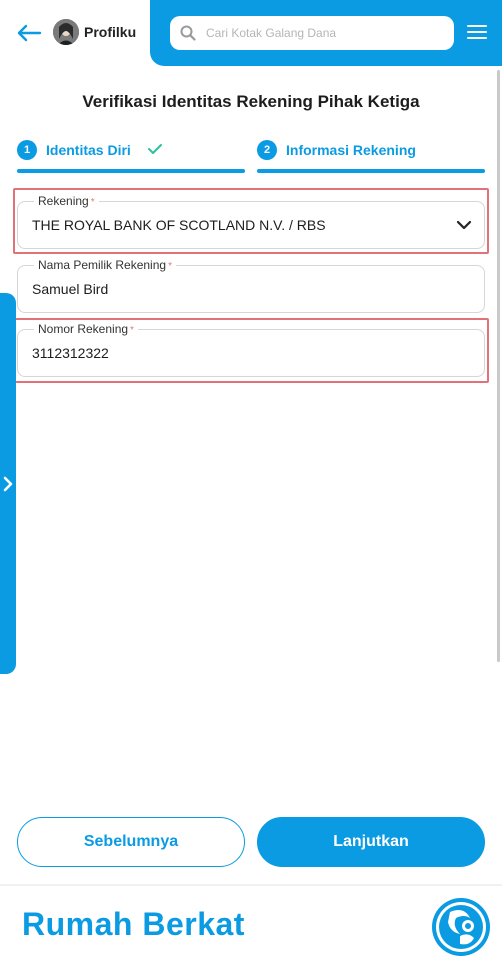  I want to click on nama-pemilik-field: Nama Pemilik Rekening * Samuel Bird, so click(251, 285).